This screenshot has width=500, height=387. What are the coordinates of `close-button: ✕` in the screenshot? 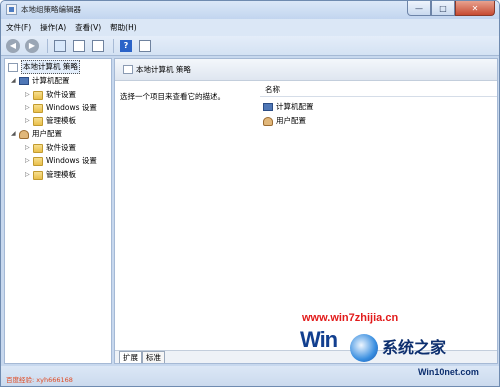 It's located at (475, 8).